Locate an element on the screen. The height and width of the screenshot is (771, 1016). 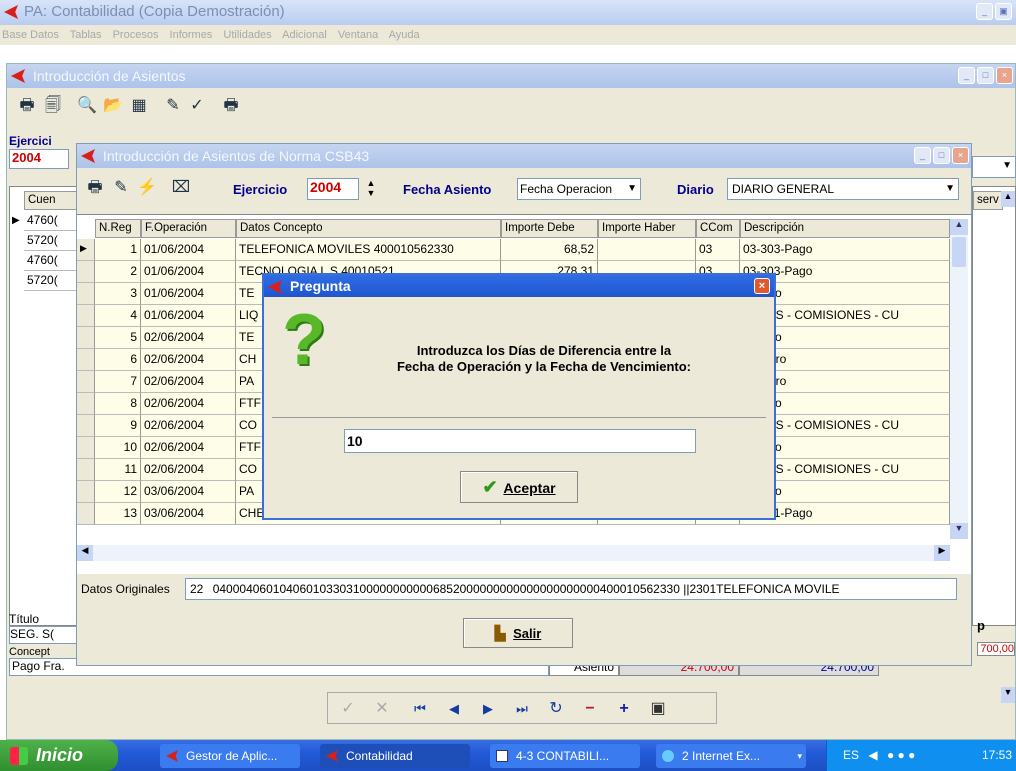
row-indicator: ▶ is located at coordinates (86, 250).